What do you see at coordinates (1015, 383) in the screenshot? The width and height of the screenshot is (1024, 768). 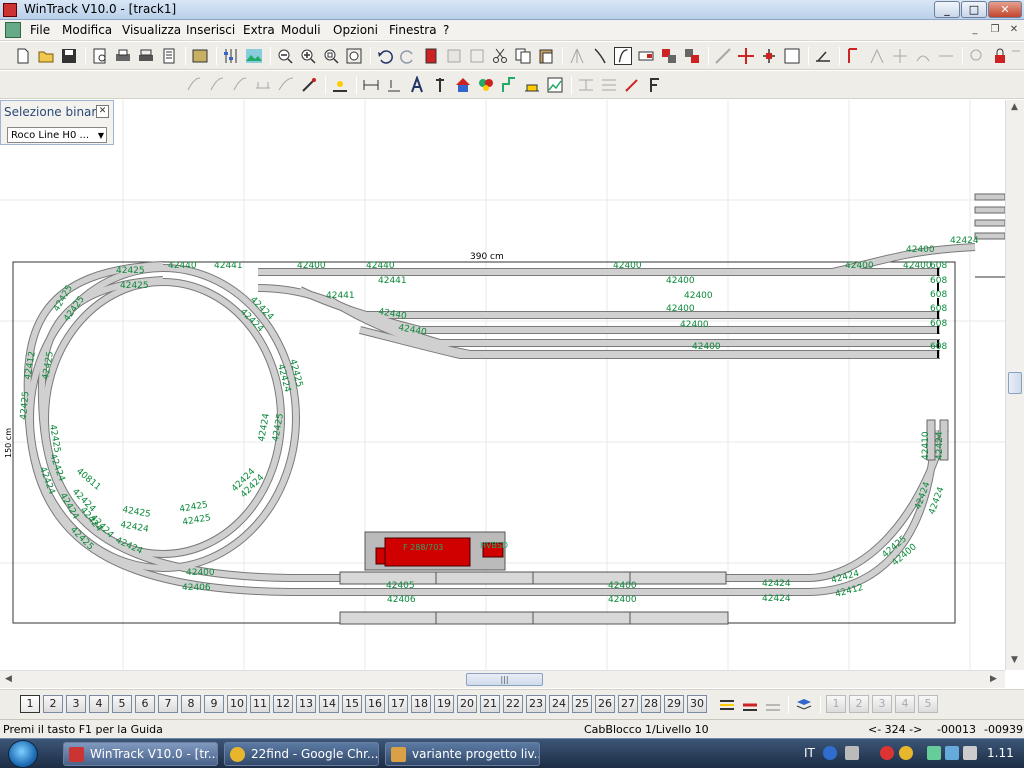 I see `vertical-scroll-thumb` at bounding box center [1015, 383].